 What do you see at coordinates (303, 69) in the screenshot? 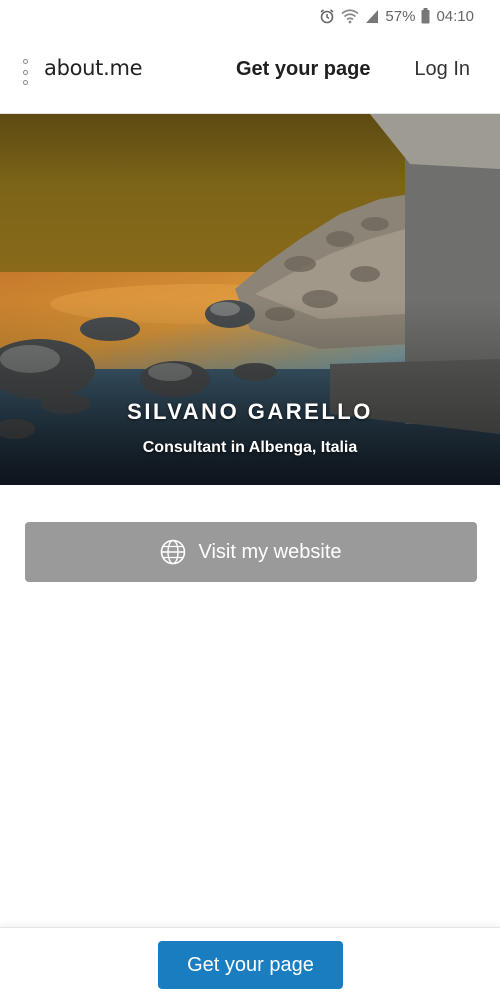
I see `get-your-page-link: Get your page` at bounding box center [303, 69].